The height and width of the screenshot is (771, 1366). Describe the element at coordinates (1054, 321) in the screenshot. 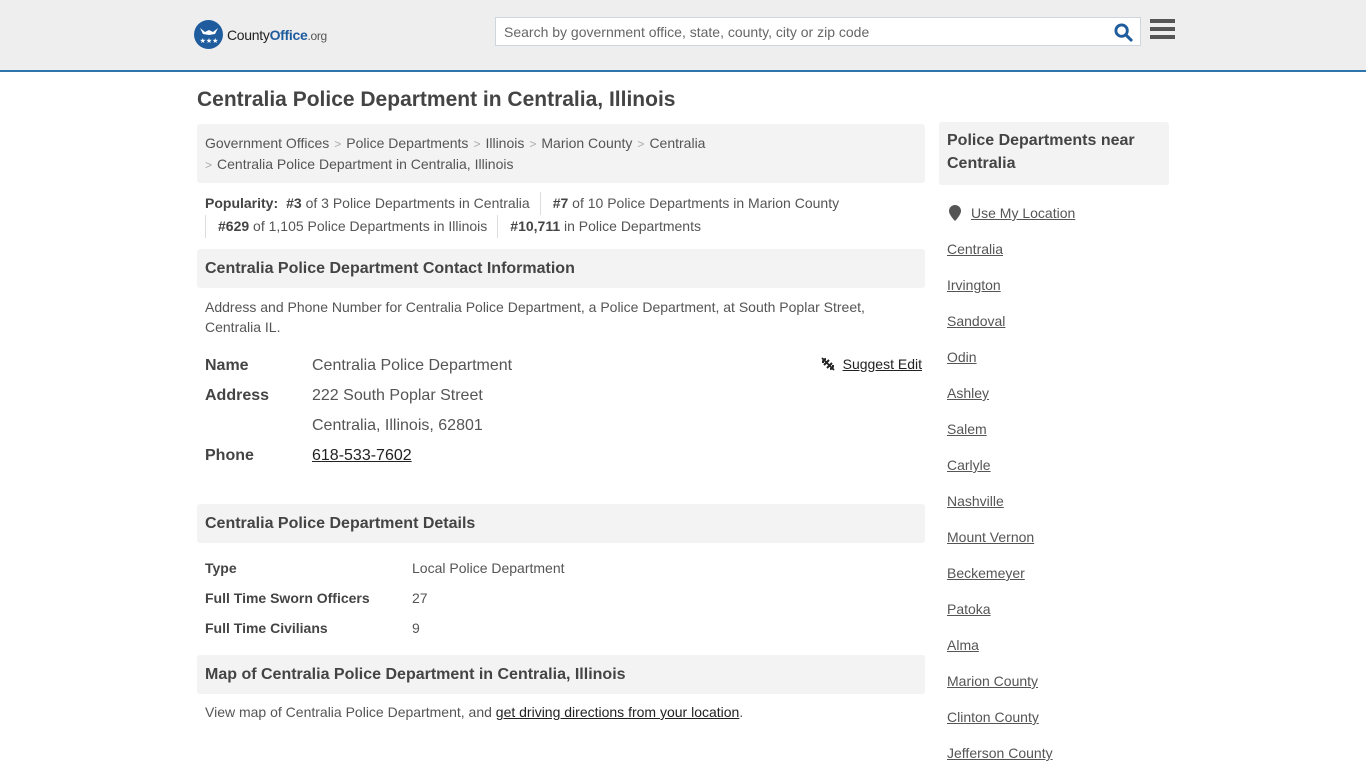

I see `list-item: Sandoval` at that location.